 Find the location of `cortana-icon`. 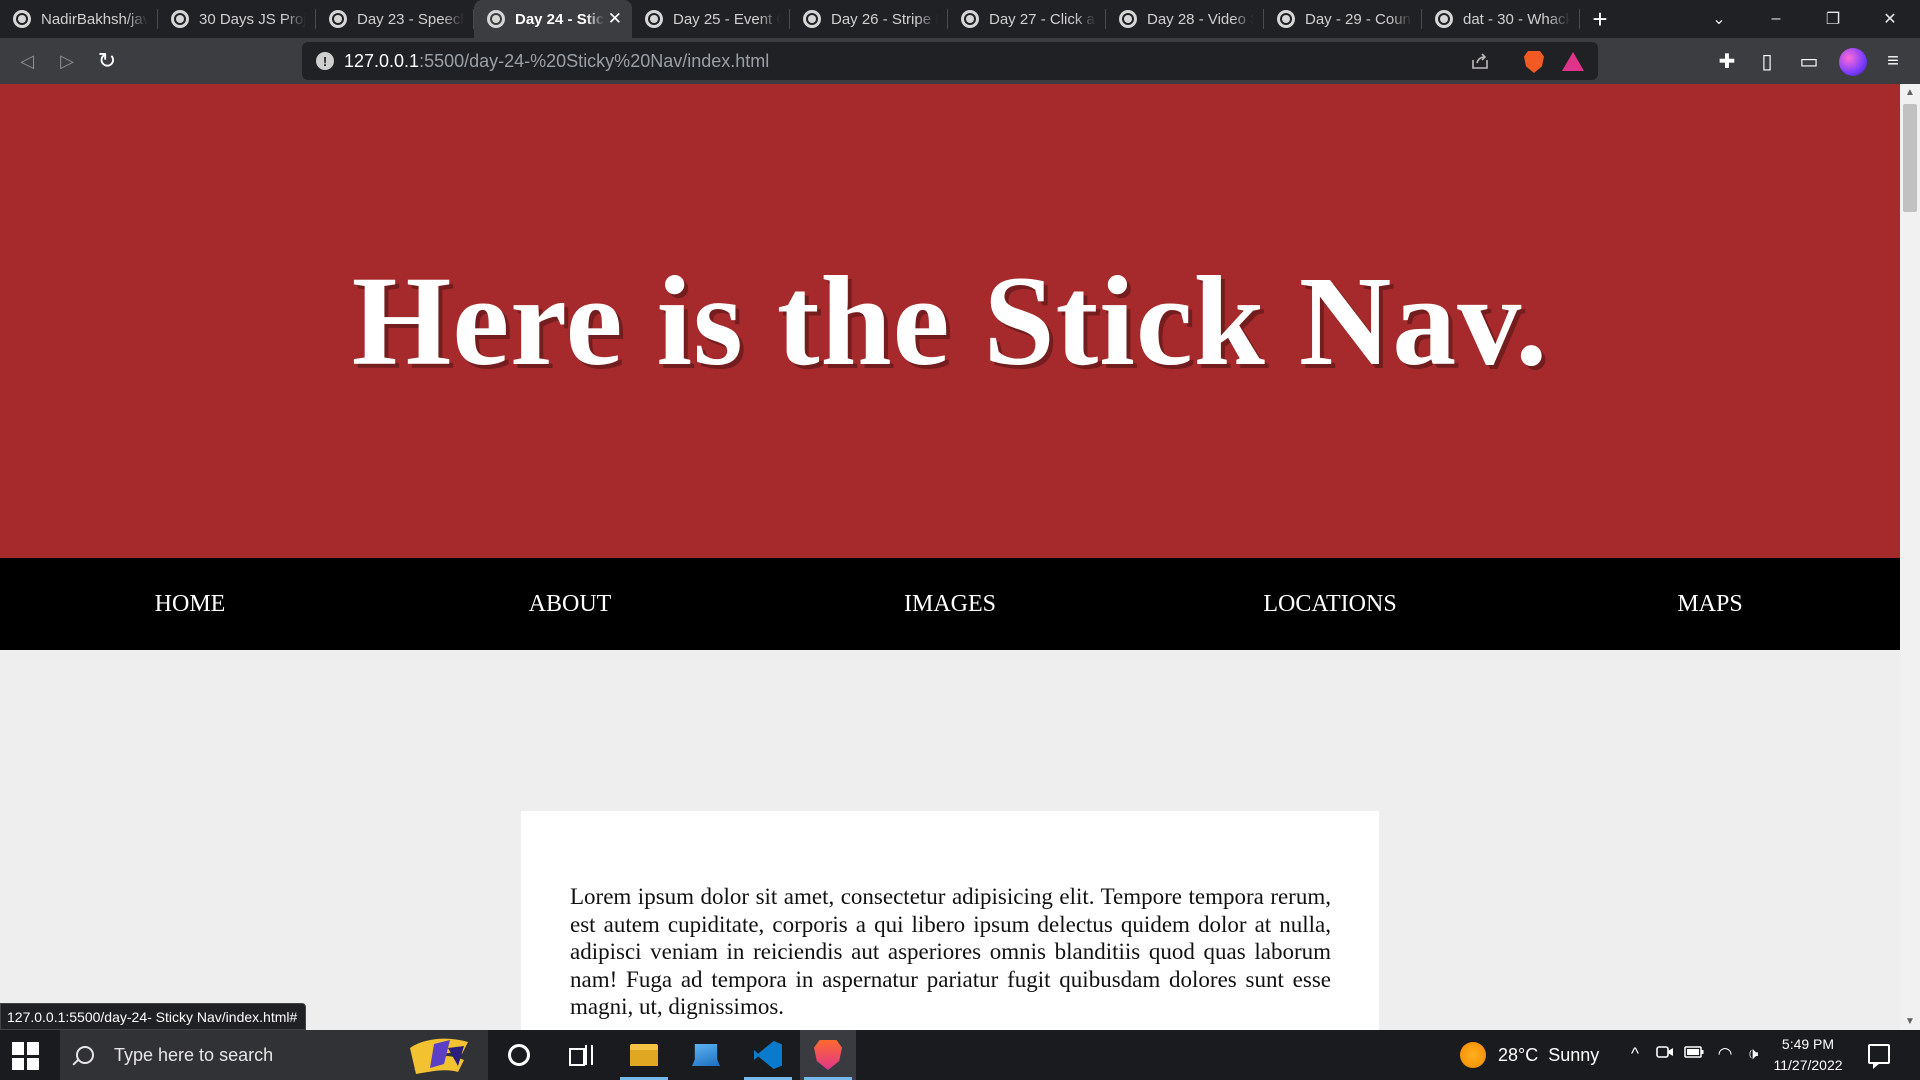

cortana-icon is located at coordinates (519, 1055).